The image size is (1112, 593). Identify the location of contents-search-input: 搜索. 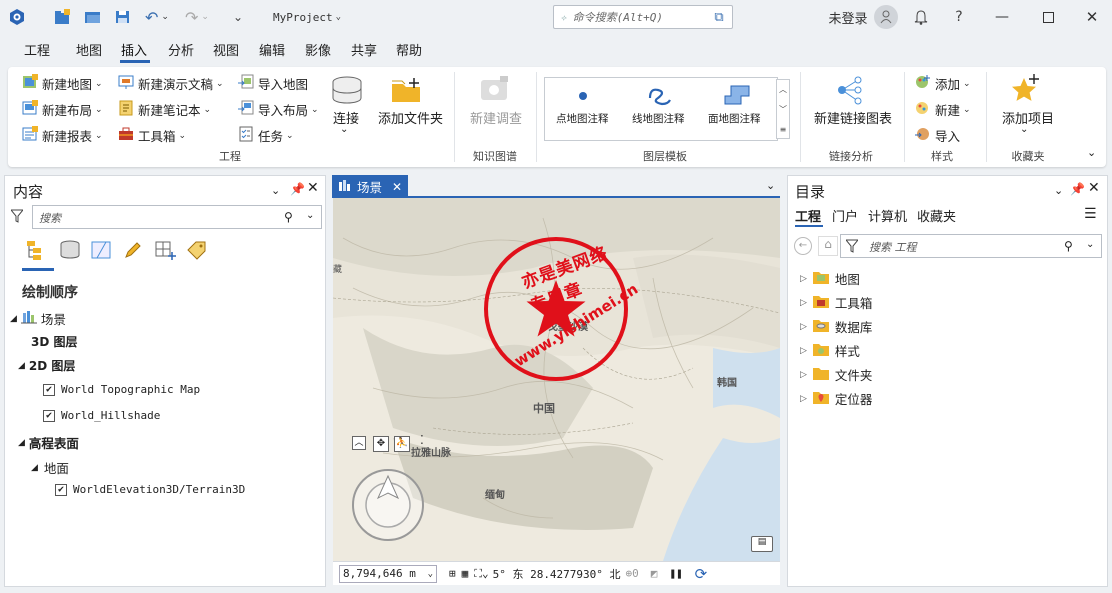
(177, 217).